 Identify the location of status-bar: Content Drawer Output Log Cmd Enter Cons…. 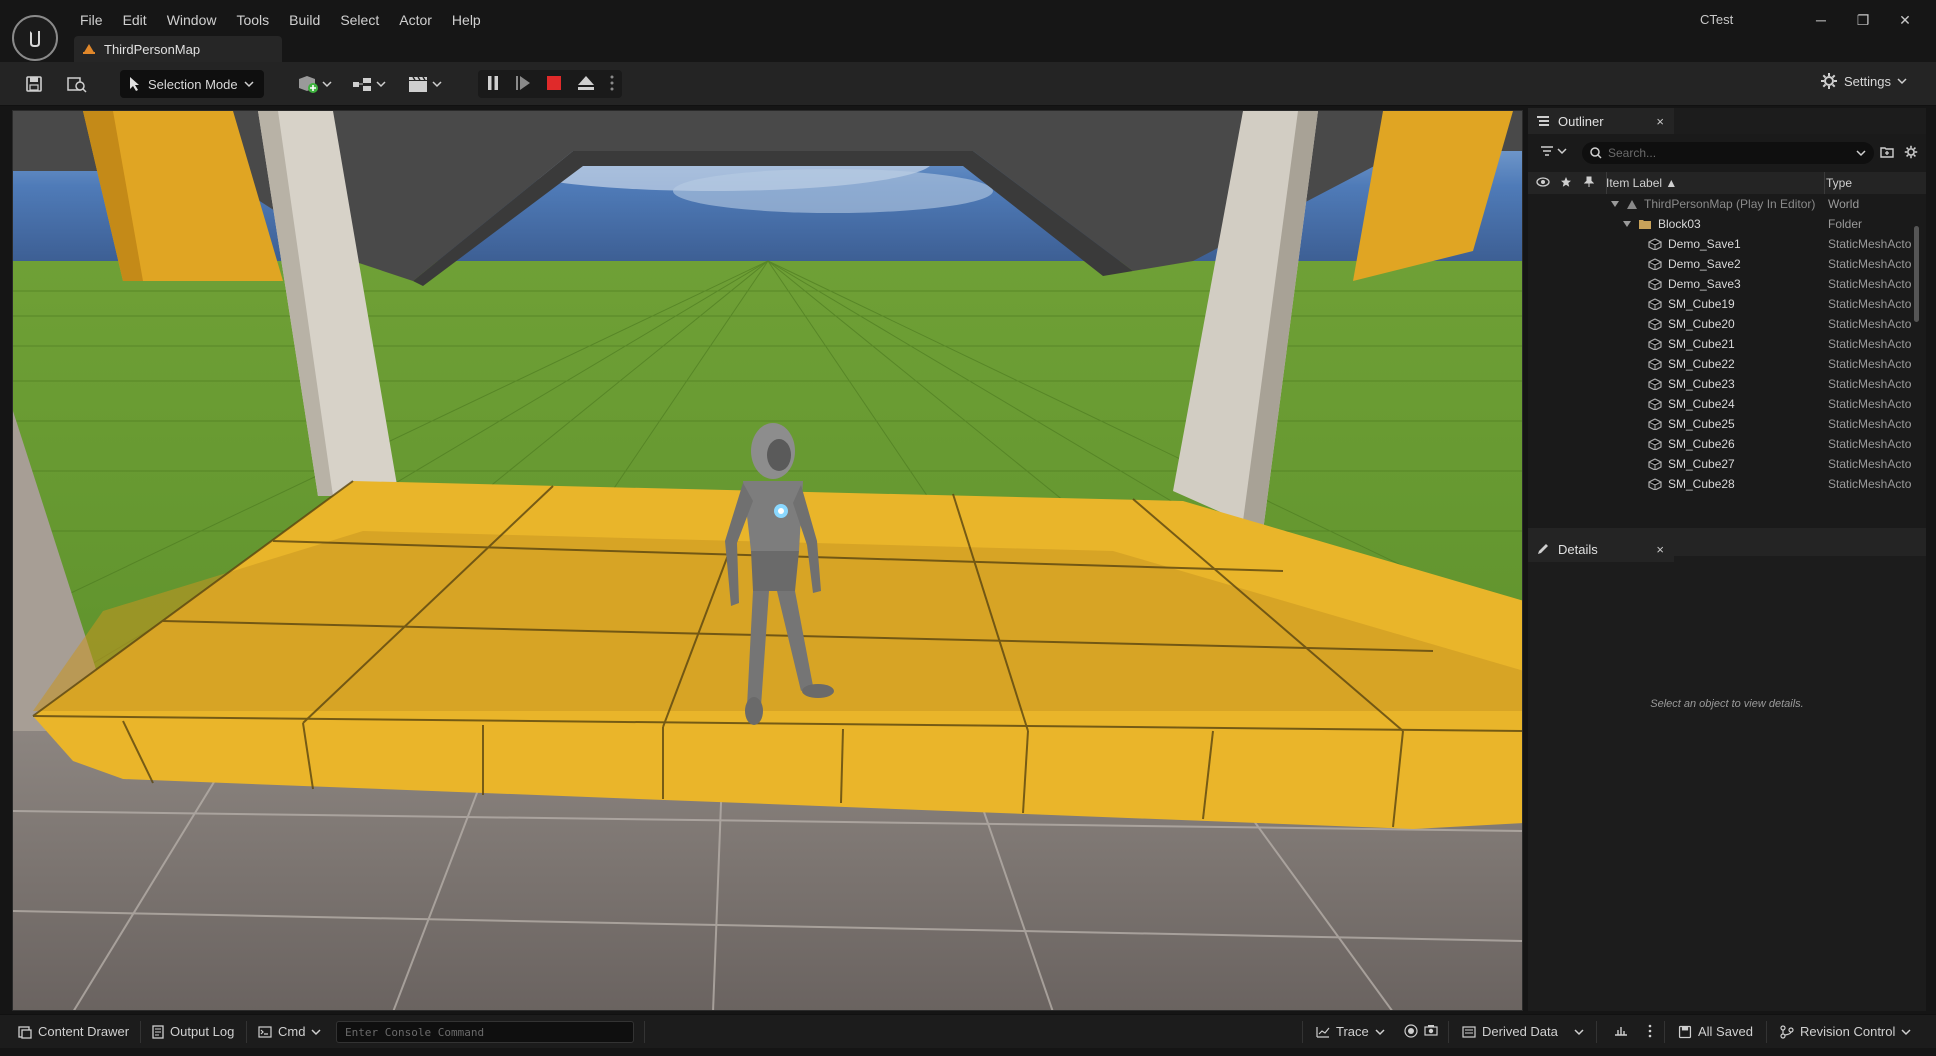
(968, 1031).